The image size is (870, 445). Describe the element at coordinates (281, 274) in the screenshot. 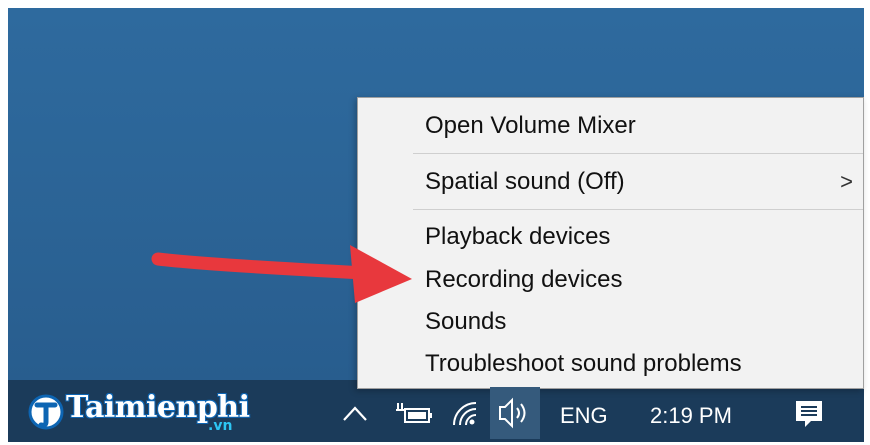

I see `annotation-arrow` at that location.